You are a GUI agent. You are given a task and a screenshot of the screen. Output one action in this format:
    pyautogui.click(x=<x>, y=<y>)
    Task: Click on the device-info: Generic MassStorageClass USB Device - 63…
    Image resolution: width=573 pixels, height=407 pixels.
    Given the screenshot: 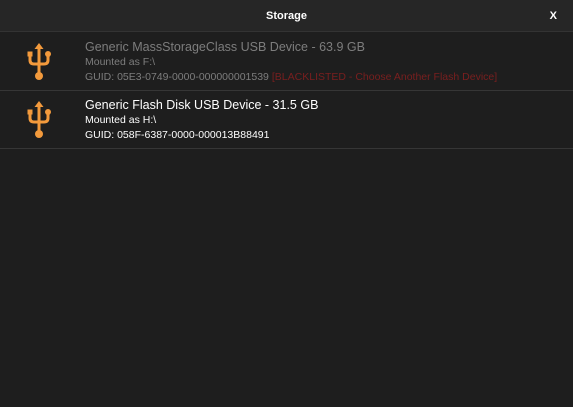 What is the action you would take?
    pyautogui.click(x=326, y=62)
    